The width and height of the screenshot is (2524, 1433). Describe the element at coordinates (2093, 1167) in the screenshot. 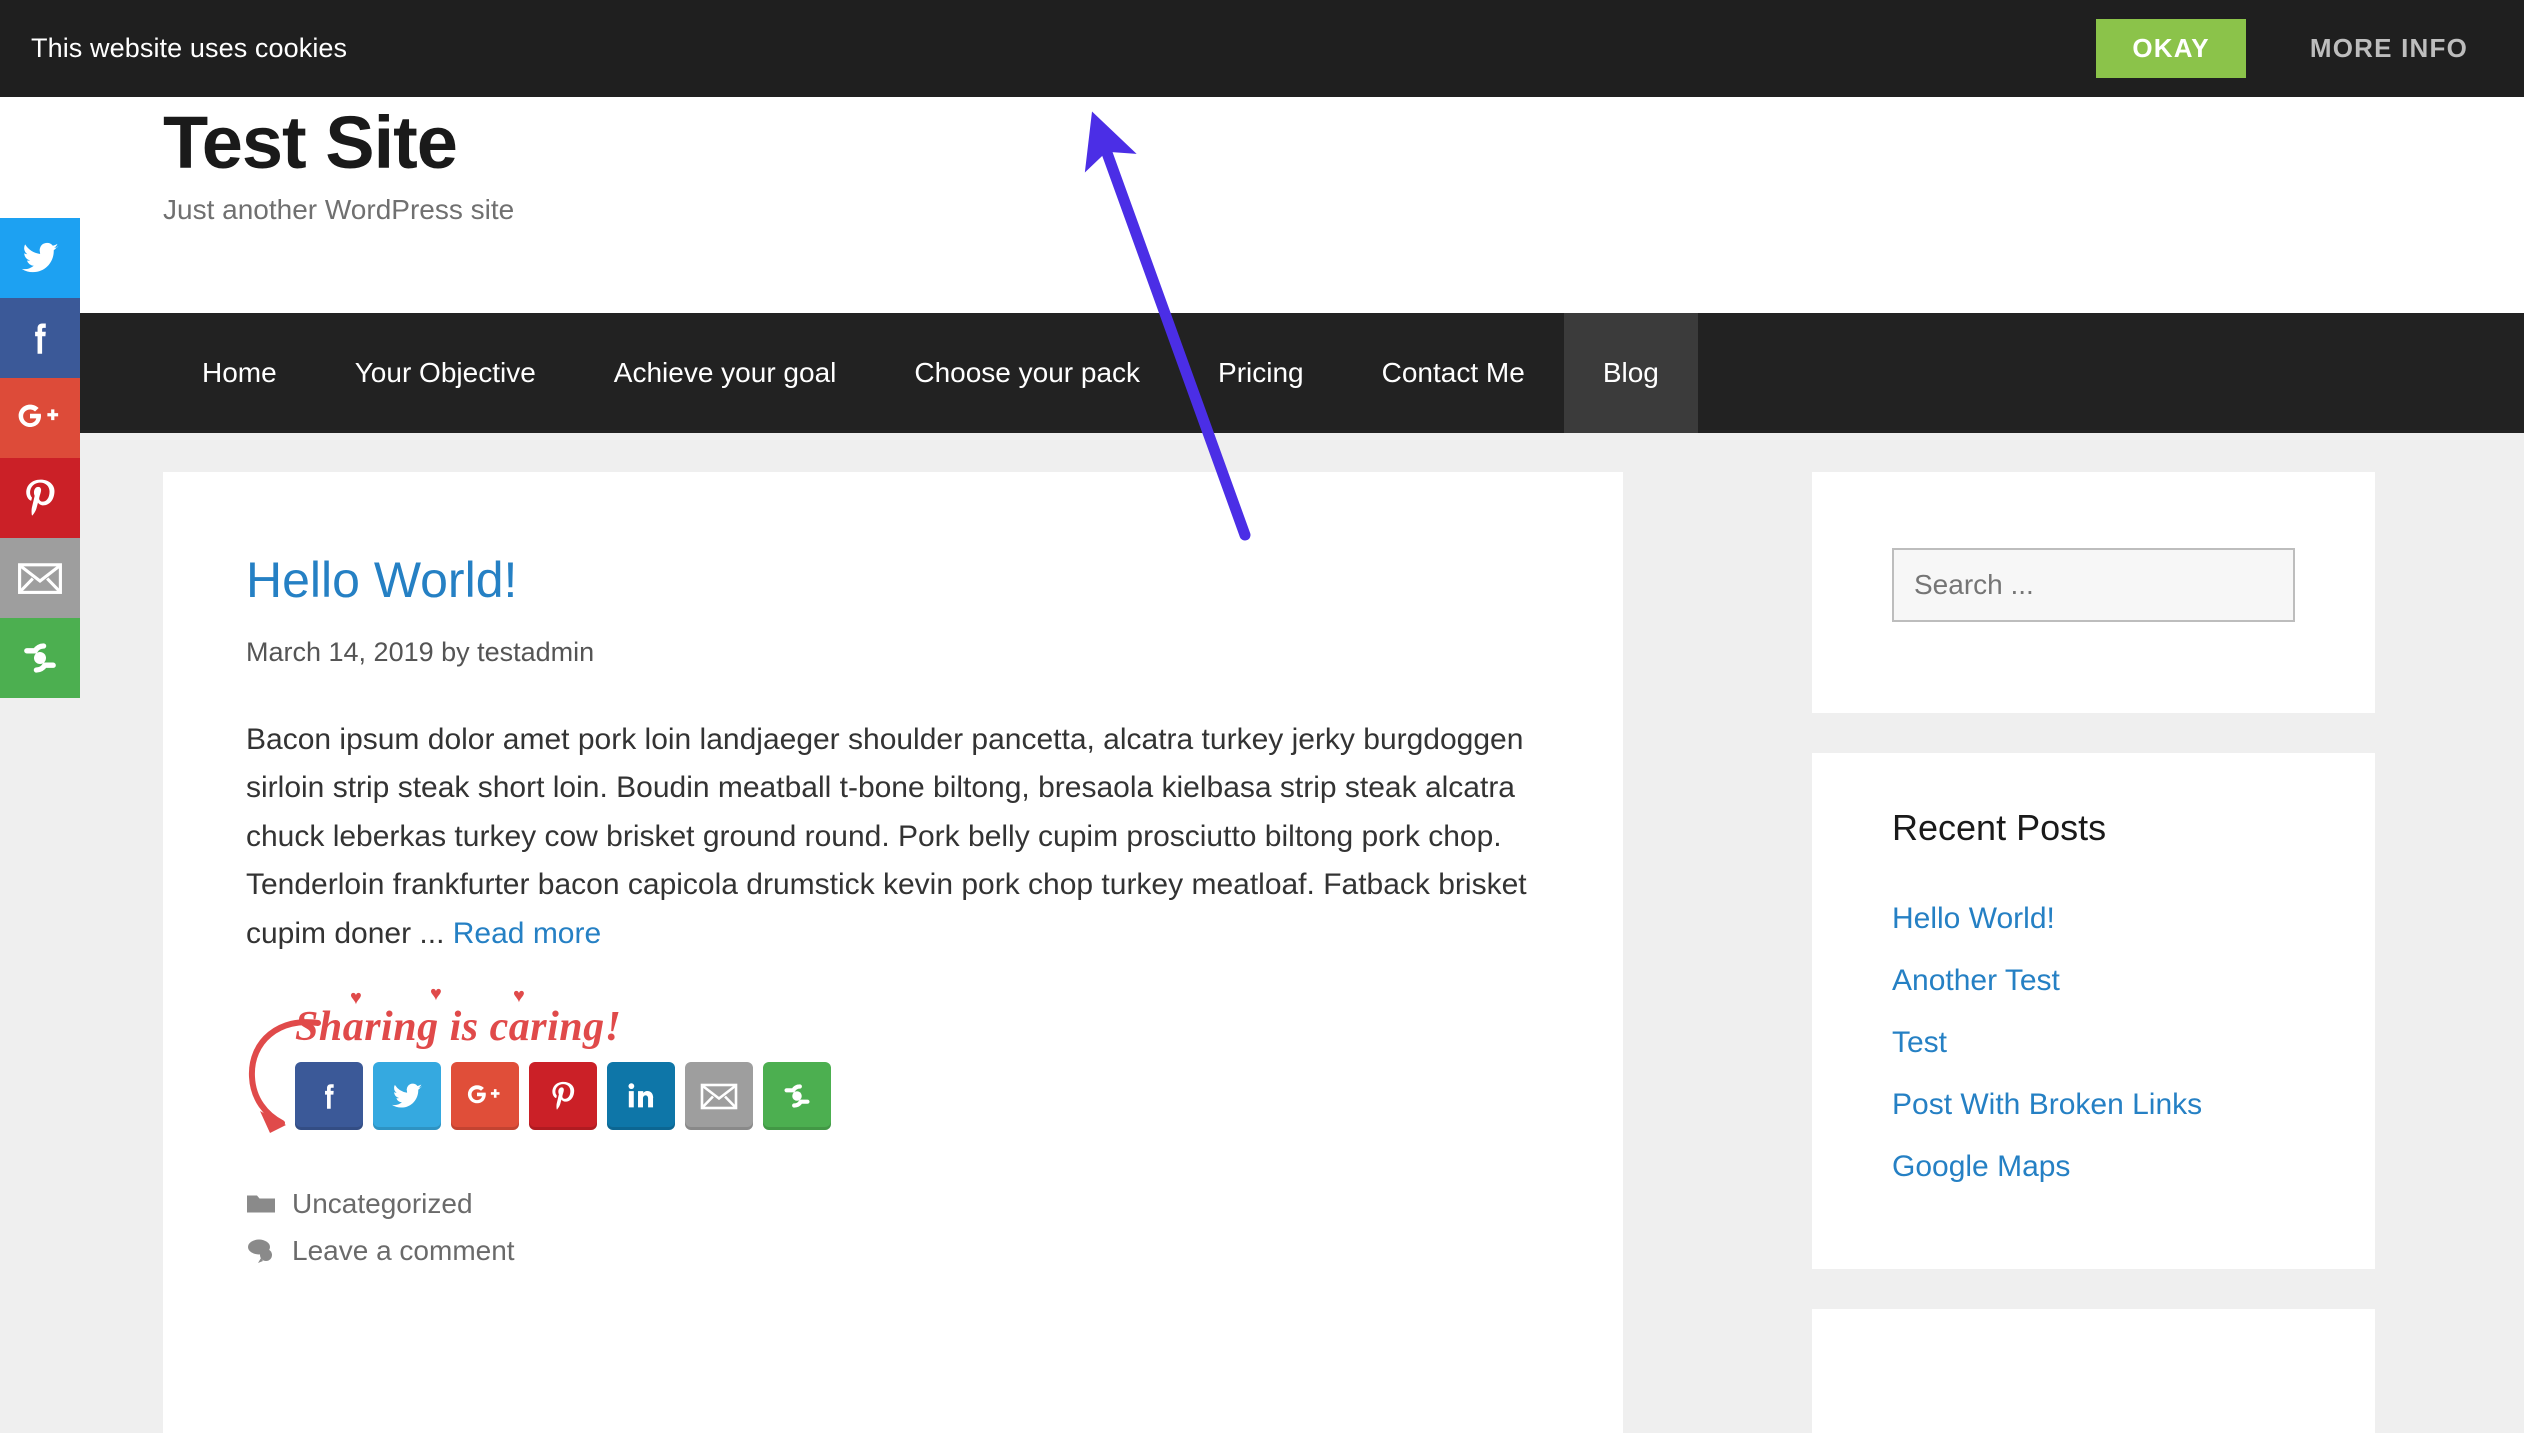

I see `recent-post-link-5: Google Maps` at that location.